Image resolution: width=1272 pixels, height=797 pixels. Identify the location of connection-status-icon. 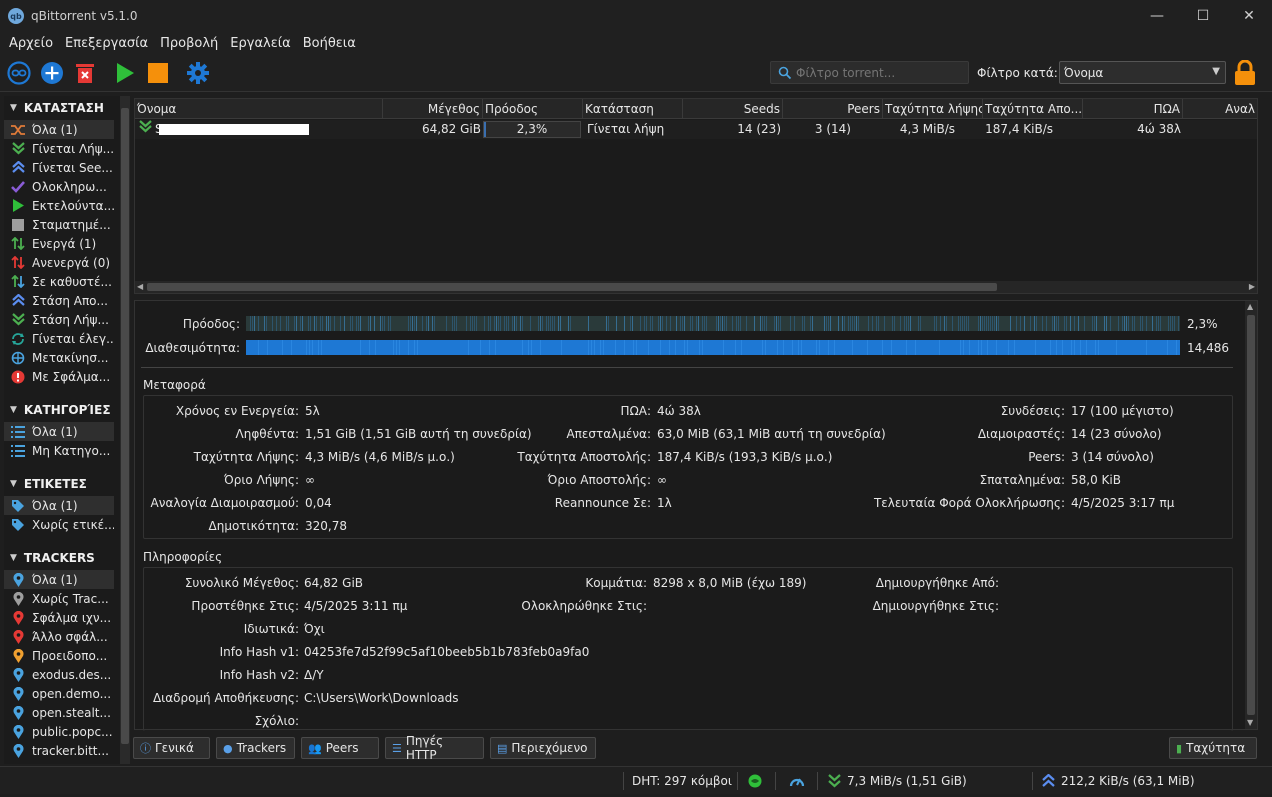
(755, 781).